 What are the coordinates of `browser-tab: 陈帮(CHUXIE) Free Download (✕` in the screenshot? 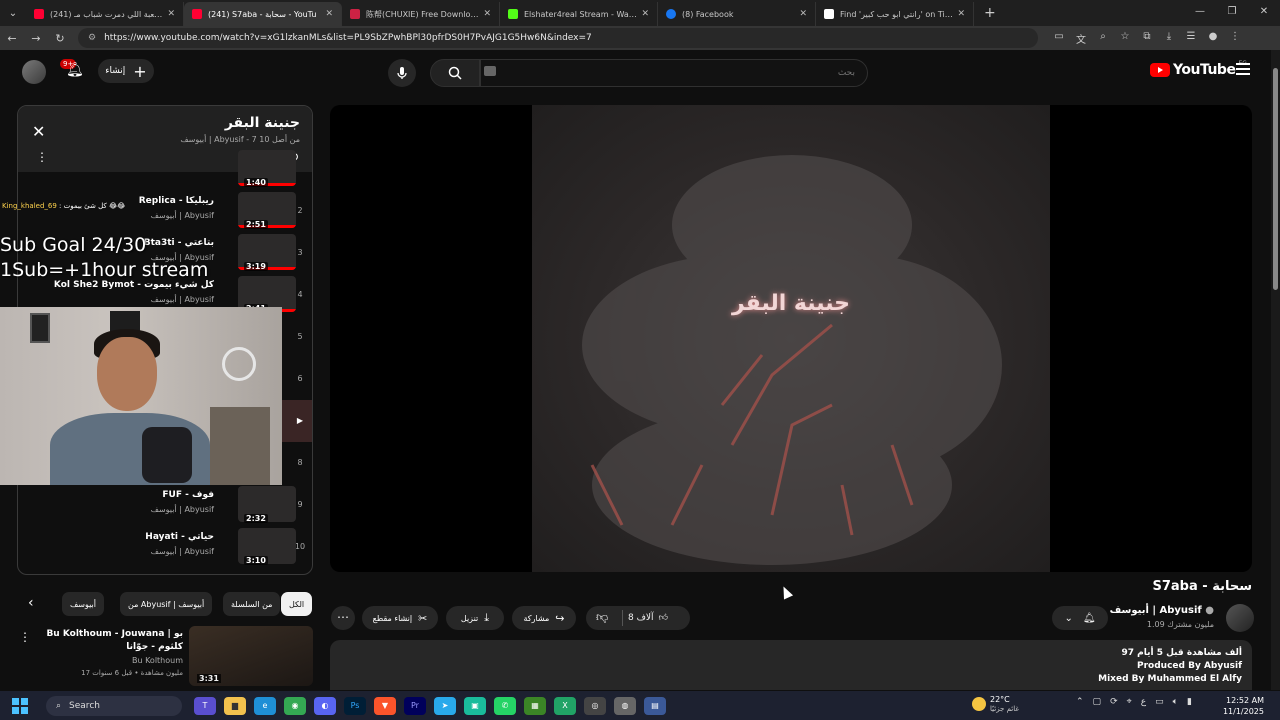 It's located at (421, 14).